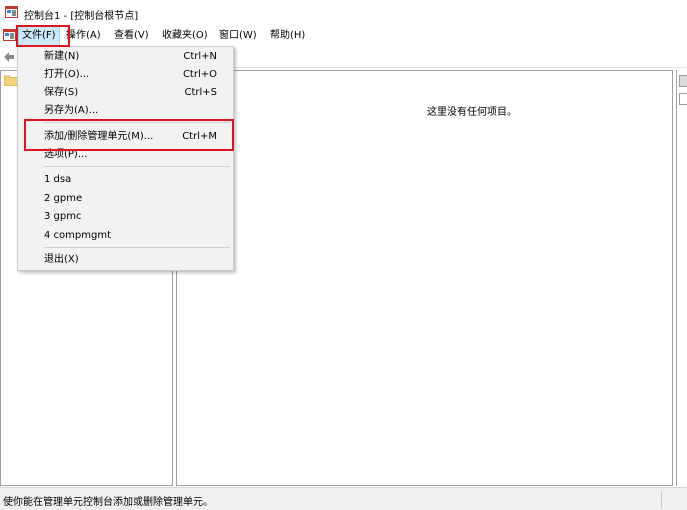 The width and height of the screenshot is (687, 510). Describe the element at coordinates (63, 216) in the screenshot. I see `menu-item-label: 3 gpmc` at that location.